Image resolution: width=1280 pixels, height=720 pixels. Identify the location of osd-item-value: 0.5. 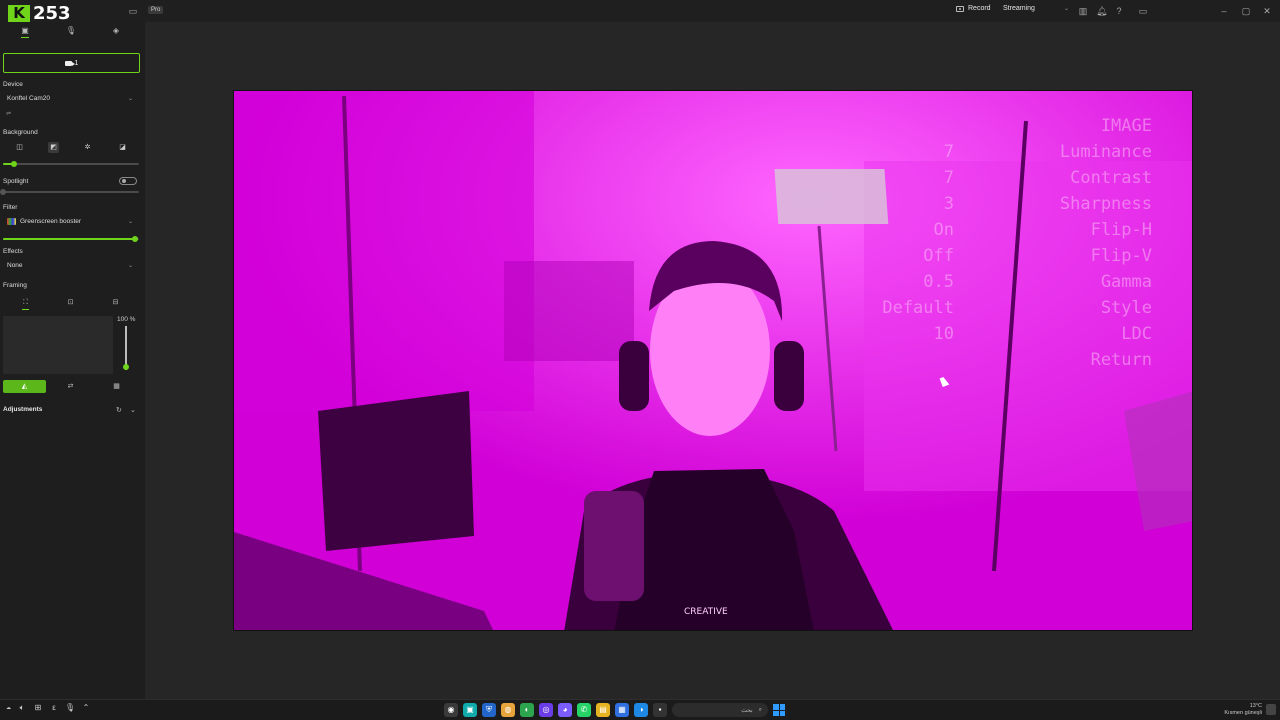
(938, 282).